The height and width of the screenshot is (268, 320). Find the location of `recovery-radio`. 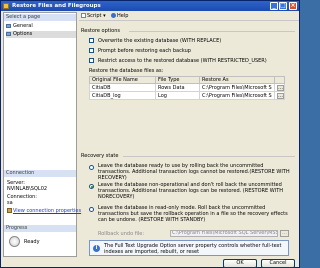

recovery-radio is located at coordinates (91, 167).